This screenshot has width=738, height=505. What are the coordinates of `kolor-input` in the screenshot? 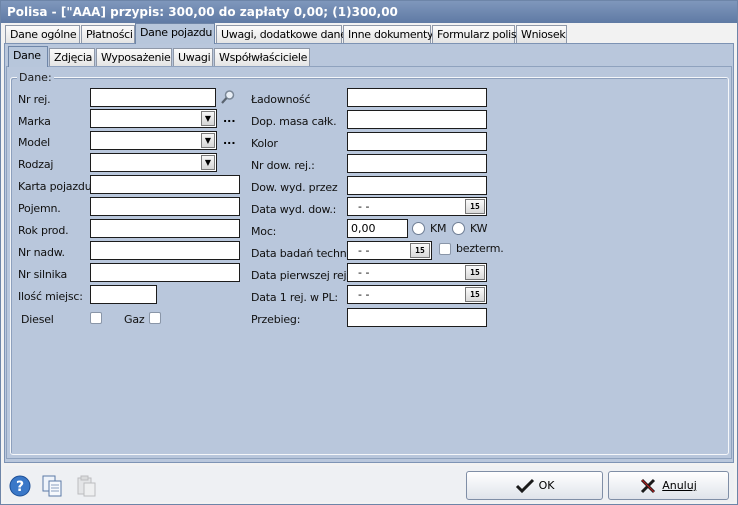 It's located at (417, 141).